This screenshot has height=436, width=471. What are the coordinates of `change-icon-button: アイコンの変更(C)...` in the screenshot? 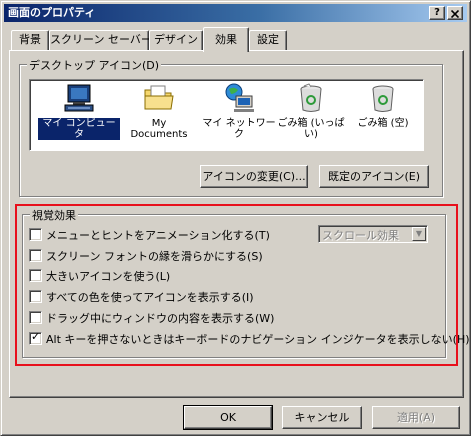 It's located at (254, 176).